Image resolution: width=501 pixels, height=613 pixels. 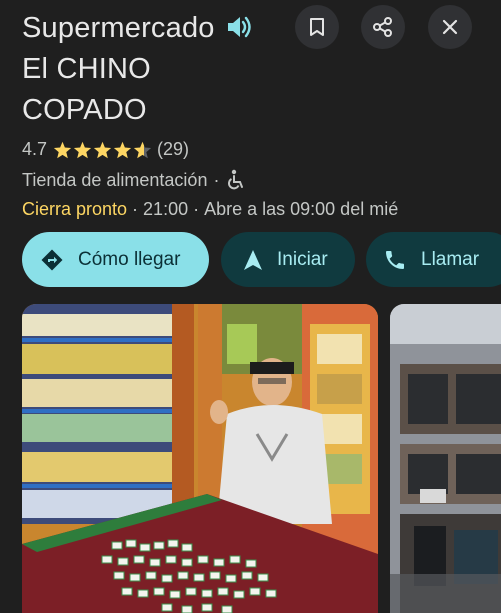 I want to click on start-label: Iniciar, so click(x=302, y=259).